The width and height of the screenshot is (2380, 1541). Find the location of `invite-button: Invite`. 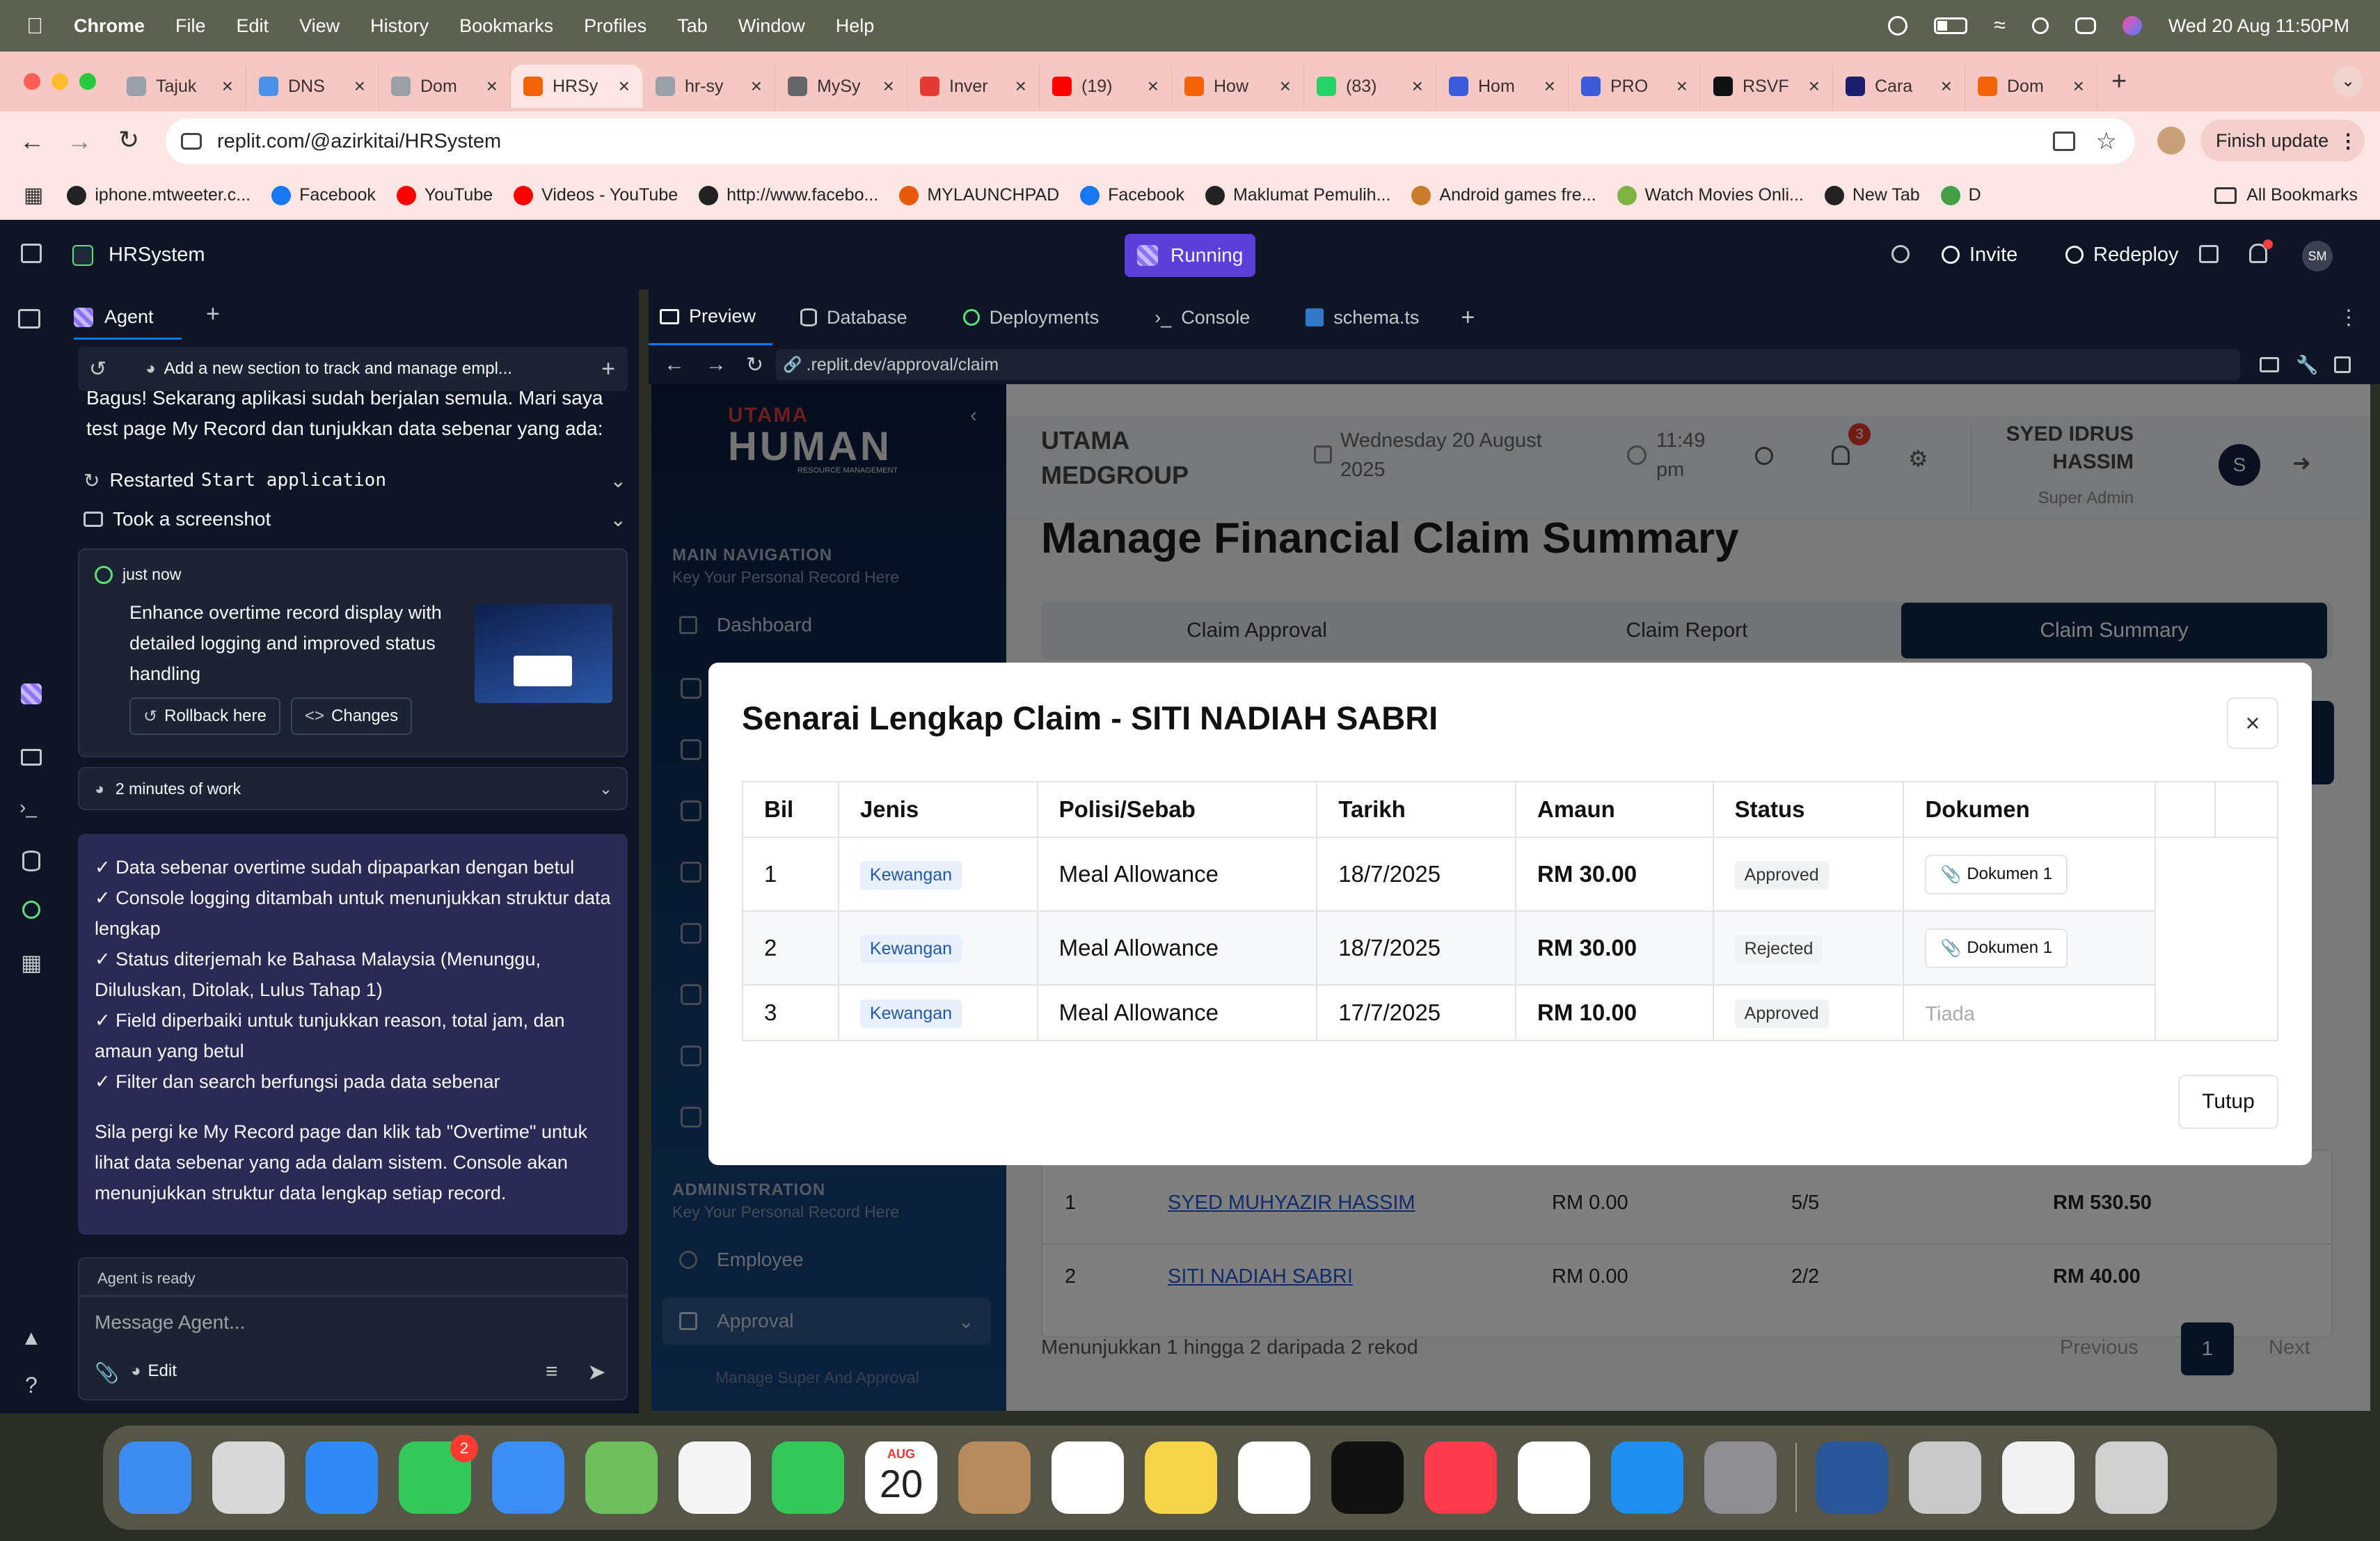

invite-button: Invite is located at coordinates (1980, 254).